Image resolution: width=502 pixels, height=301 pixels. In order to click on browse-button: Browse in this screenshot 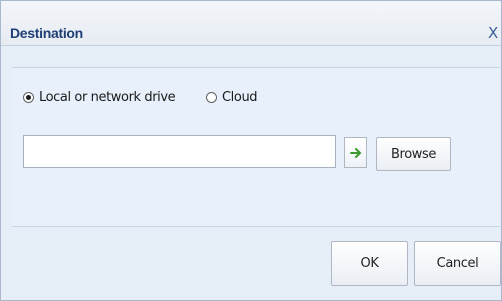, I will do `click(413, 154)`.